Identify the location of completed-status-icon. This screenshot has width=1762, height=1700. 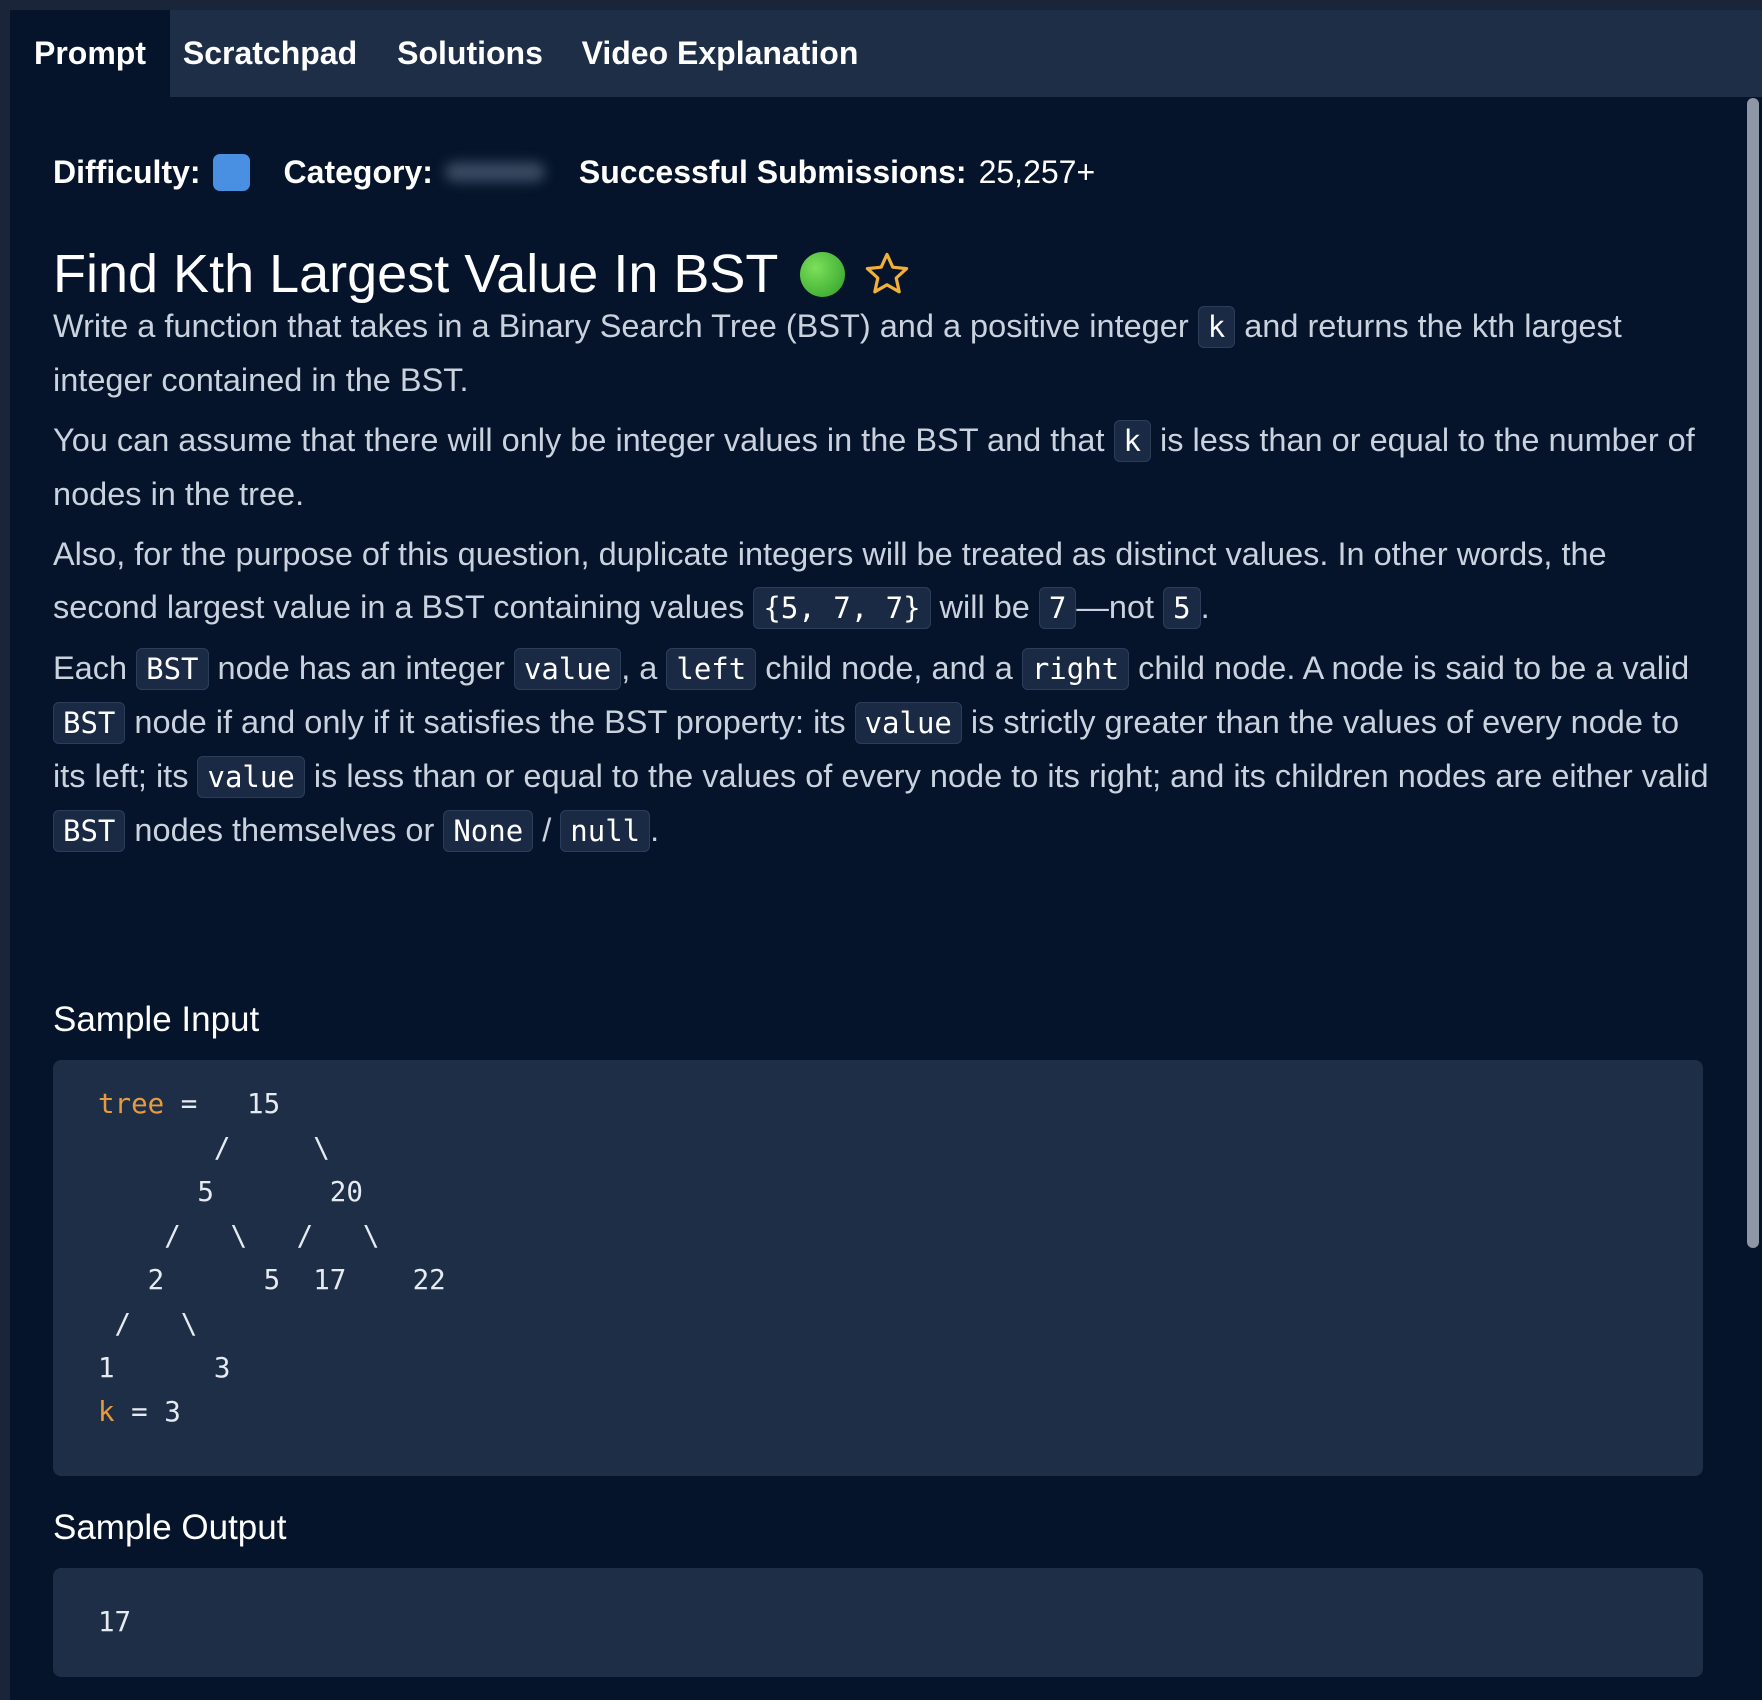
(823, 274).